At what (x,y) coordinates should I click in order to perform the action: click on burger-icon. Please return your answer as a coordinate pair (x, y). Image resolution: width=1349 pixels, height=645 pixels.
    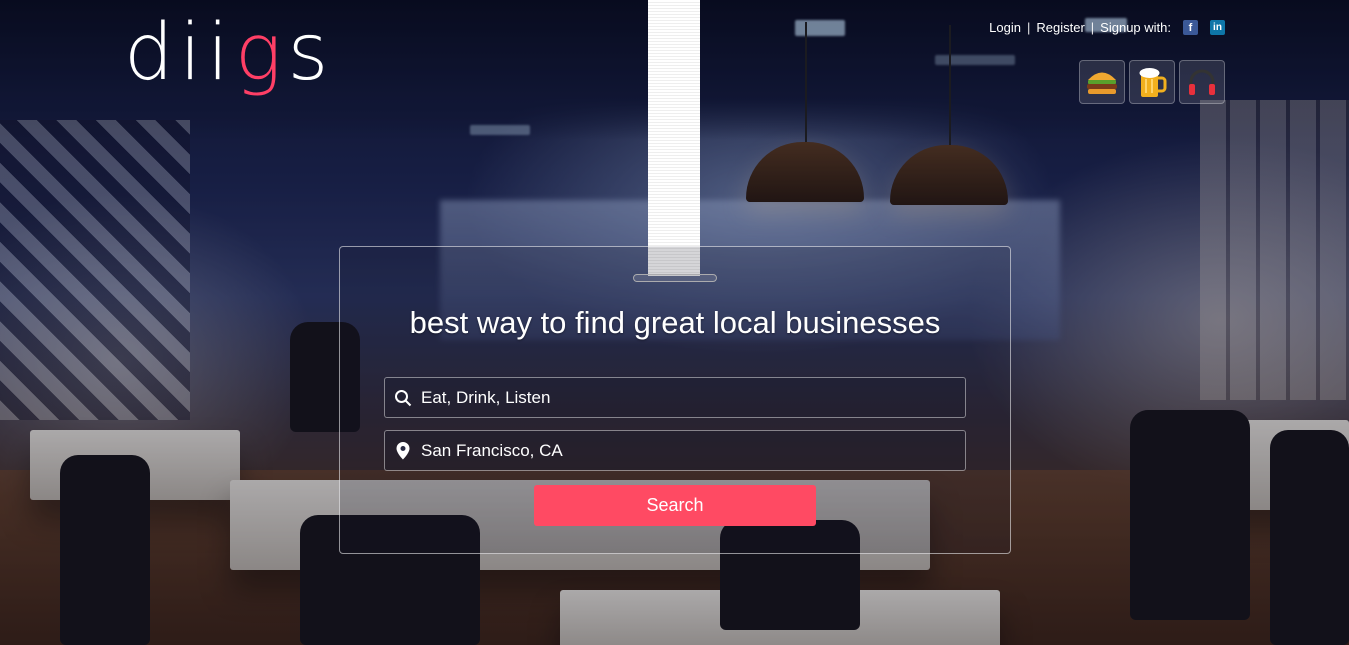
    Looking at the image, I should click on (1102, 82).